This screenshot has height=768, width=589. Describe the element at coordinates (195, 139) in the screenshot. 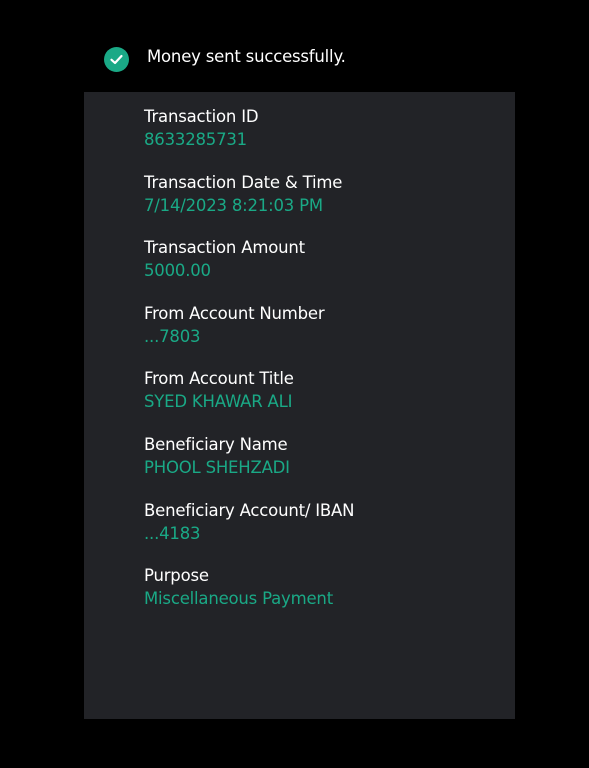

I see `field-value: 8633285731` at that location.